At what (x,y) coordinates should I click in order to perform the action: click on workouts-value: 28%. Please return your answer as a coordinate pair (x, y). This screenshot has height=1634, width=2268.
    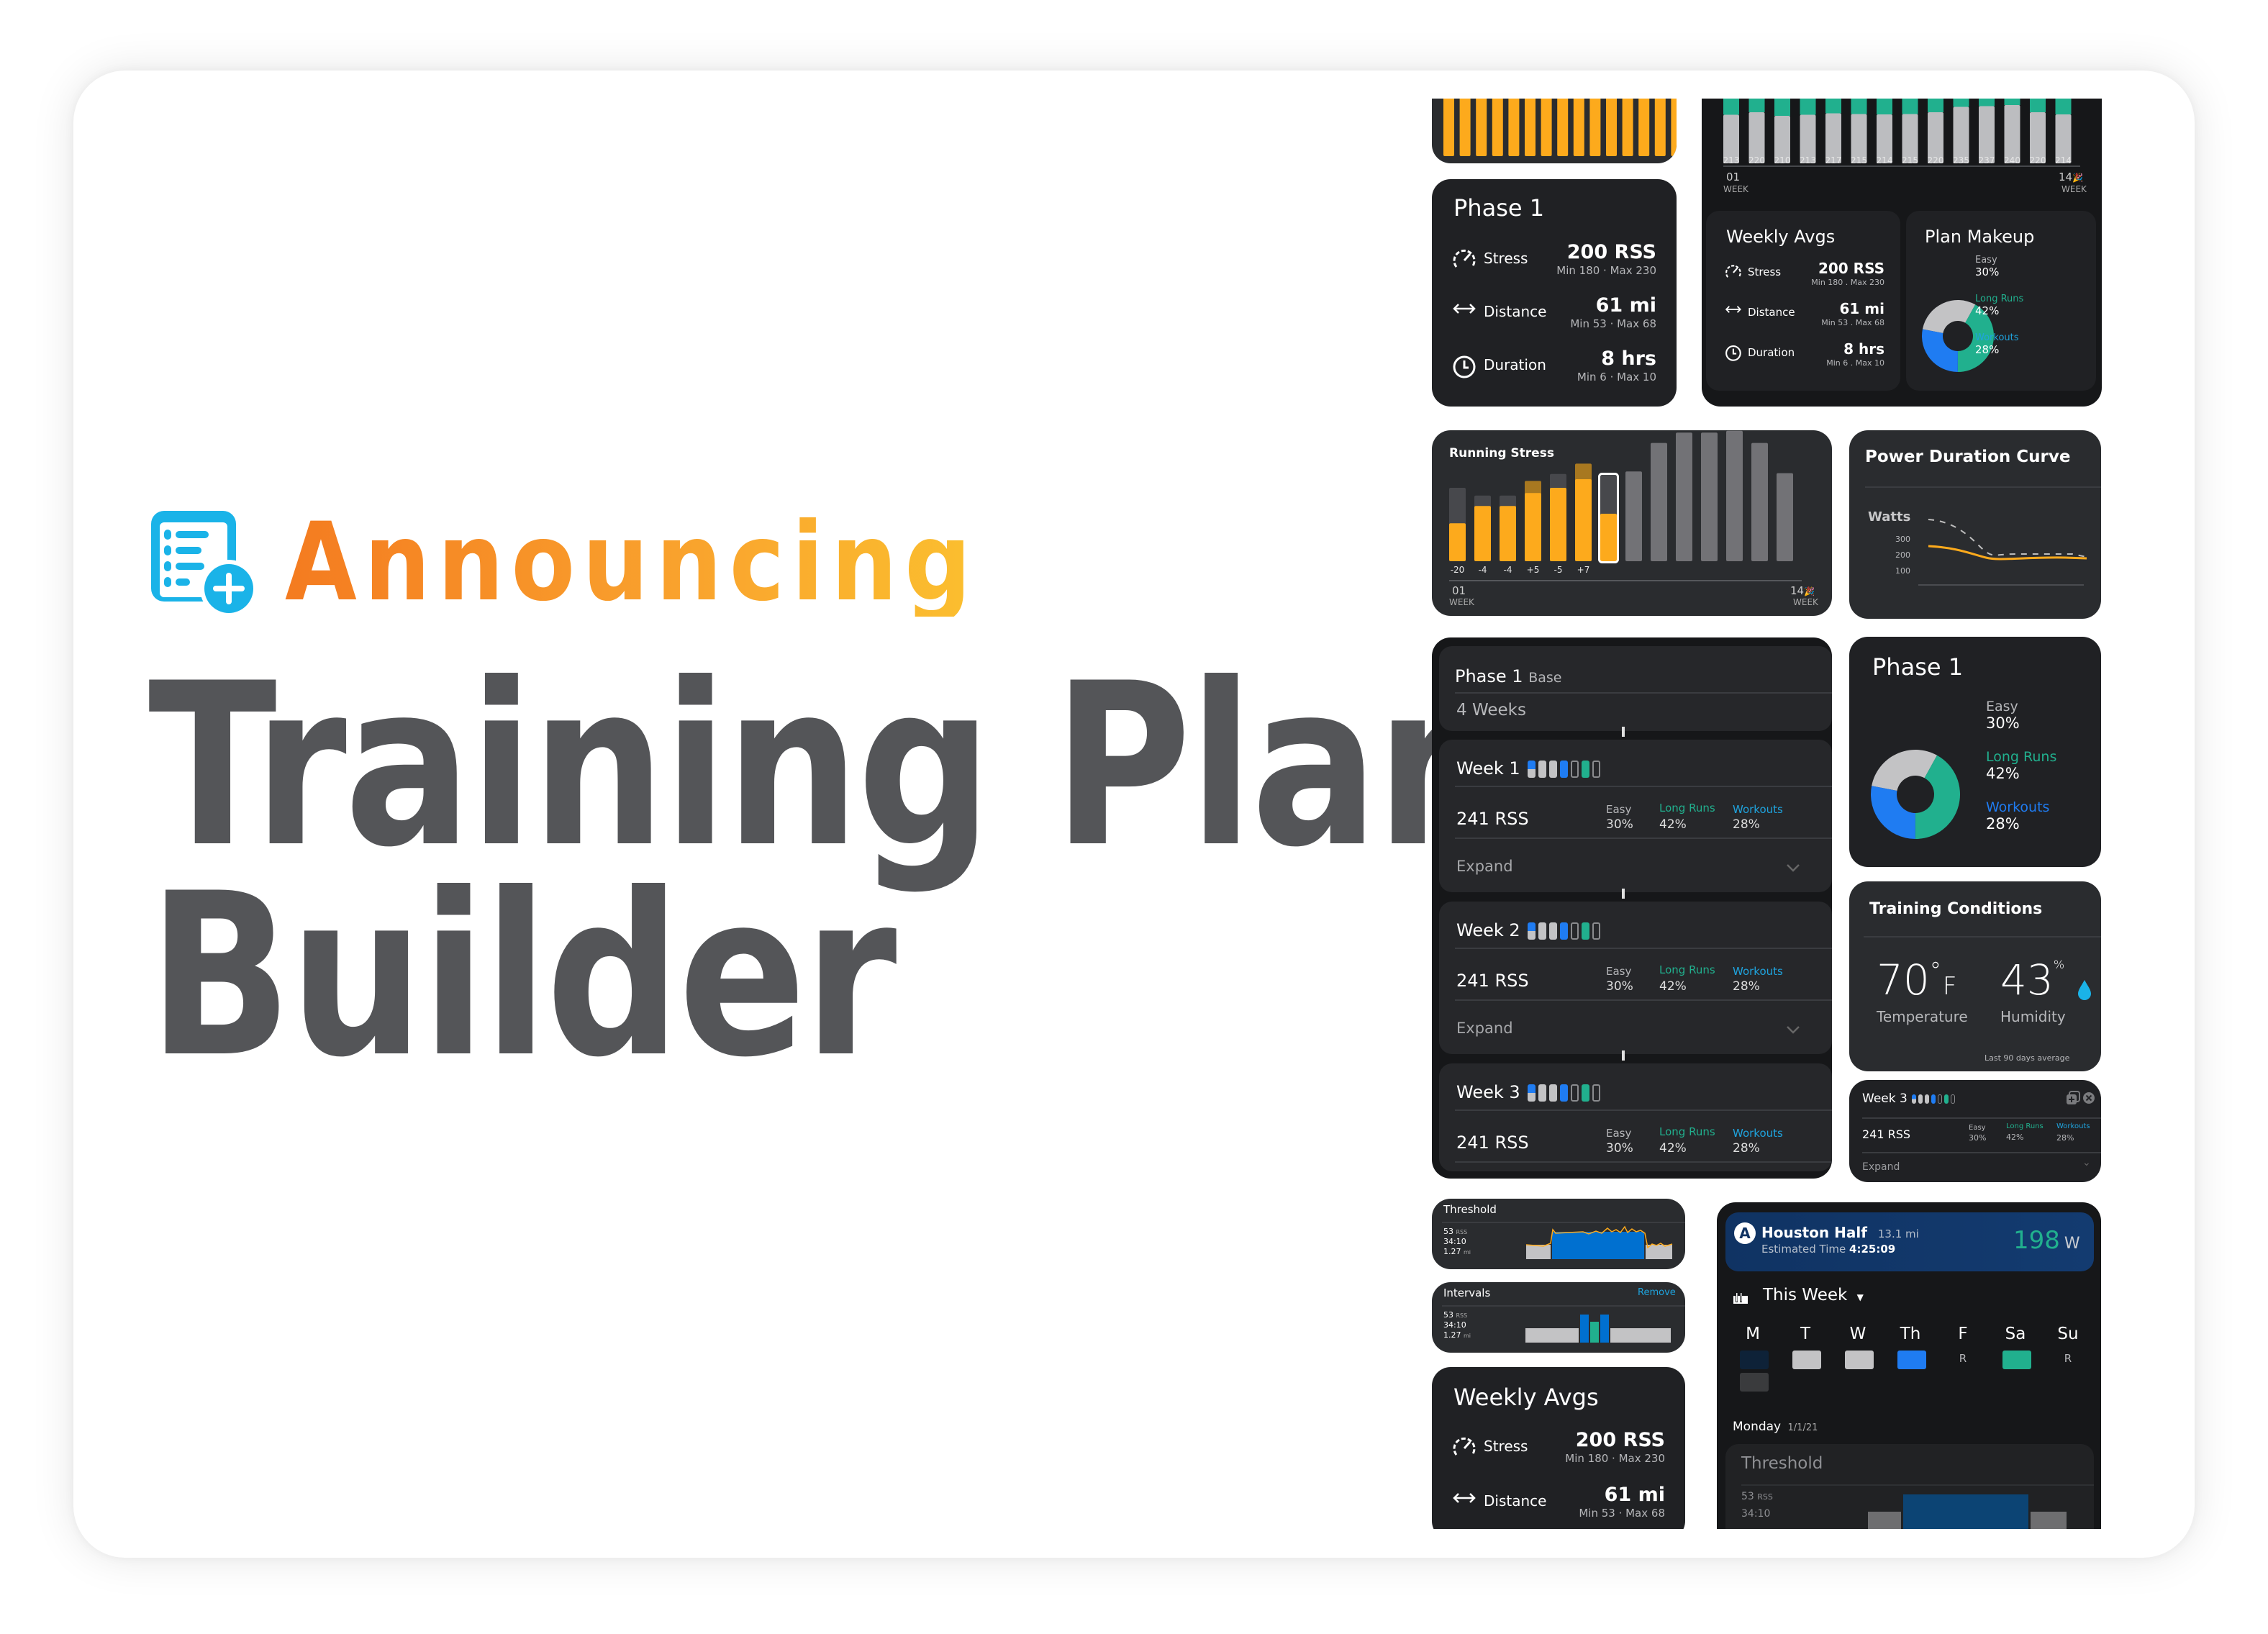
    Looking at the image, I should click on (1746, 1149).